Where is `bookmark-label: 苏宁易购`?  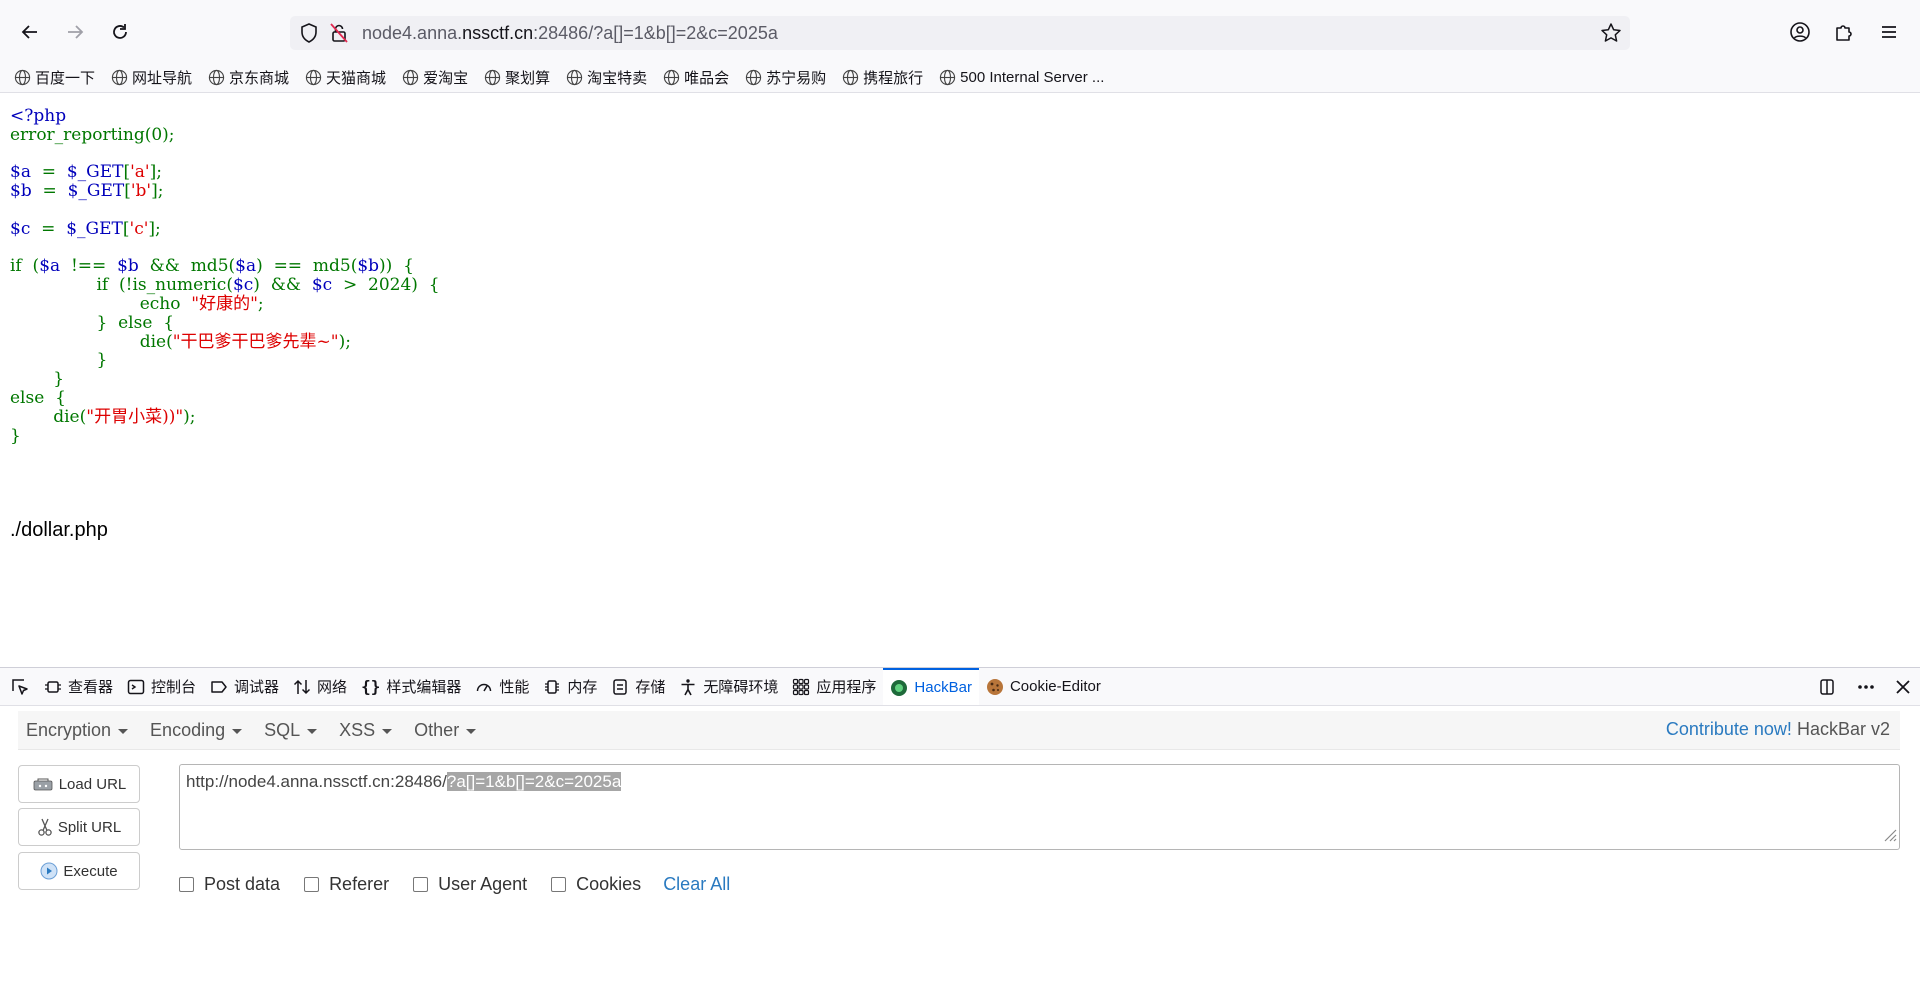 bookmark-label: 苏宁易购 is located at coordinates (796, 78).